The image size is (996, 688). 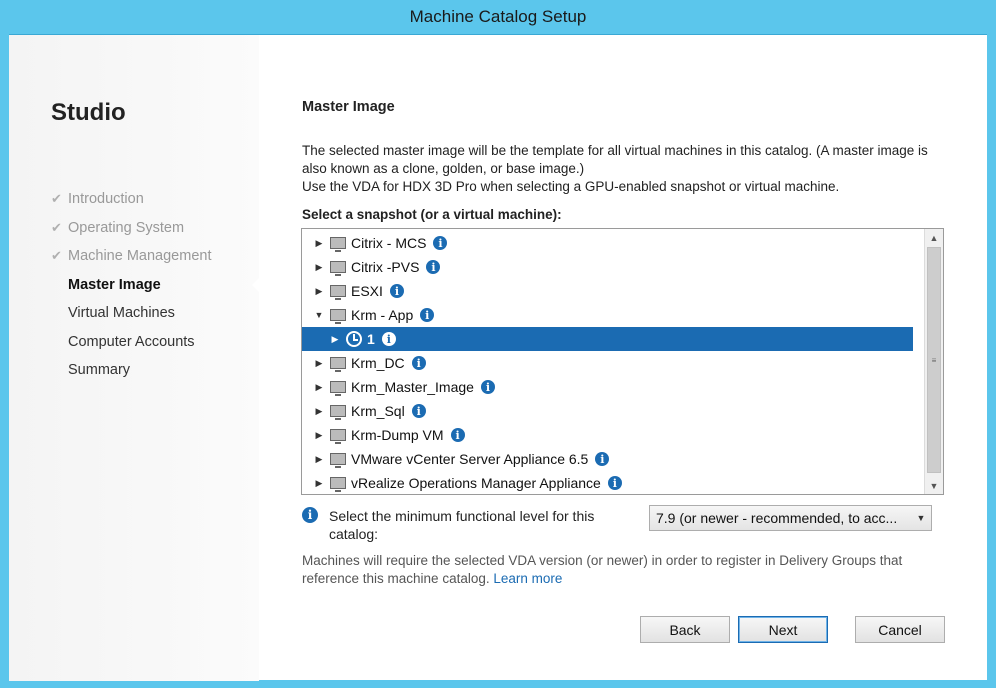 What do you see at coordinates (607, 315) in the screenshot?
I see `tree-item: ▼ Krm - App i` at bounding box center [607, 315].